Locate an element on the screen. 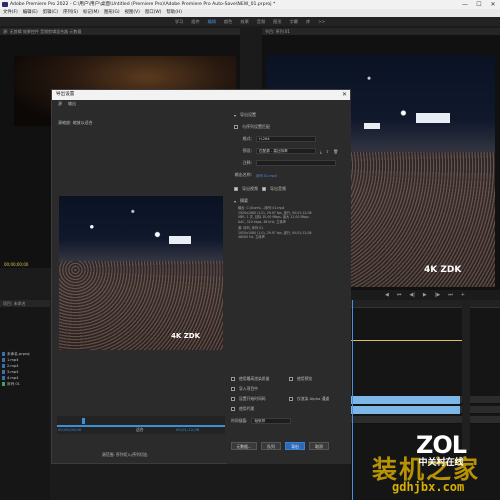  workspace-tab: 学习 is located at coordinates (179, 21).